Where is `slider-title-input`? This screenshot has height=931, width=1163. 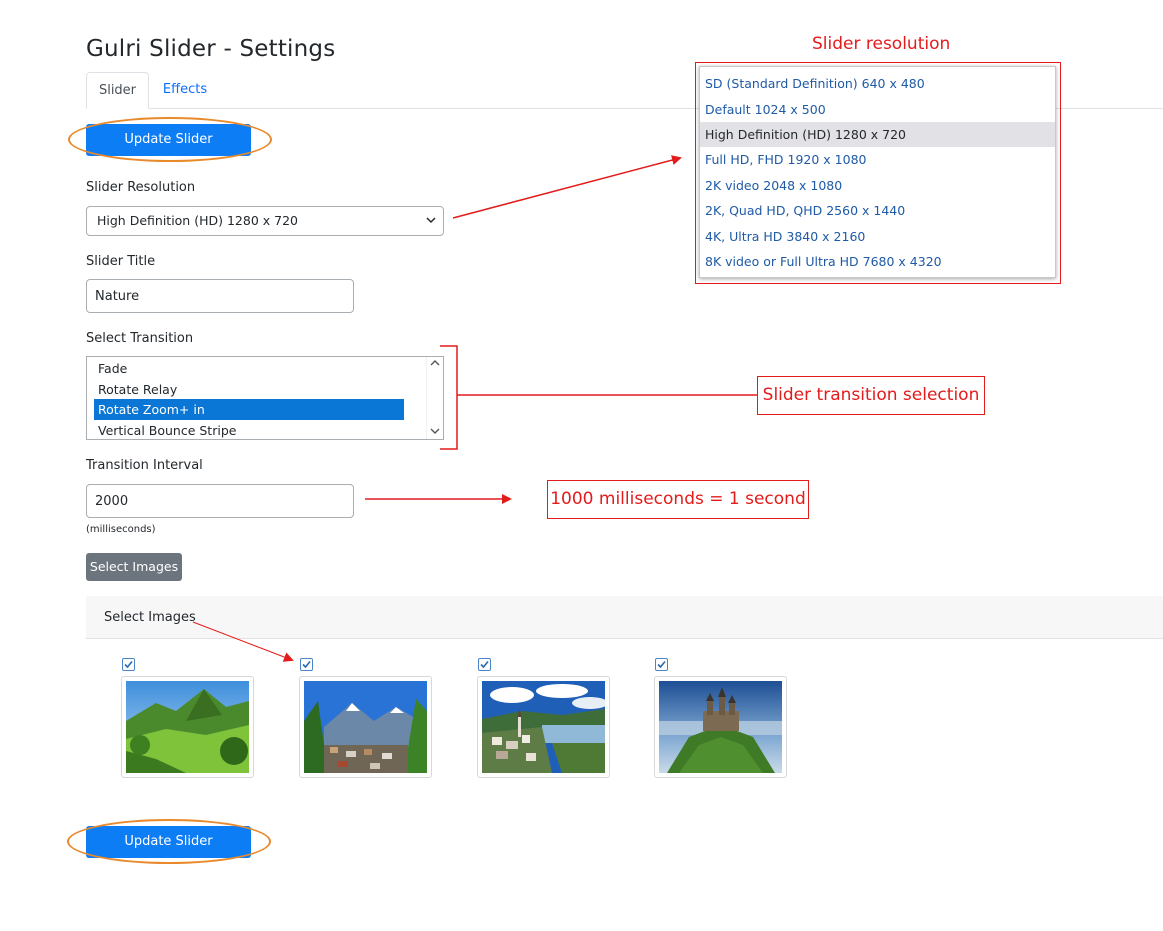
slider-title-input is located at coordinates (220, 296).